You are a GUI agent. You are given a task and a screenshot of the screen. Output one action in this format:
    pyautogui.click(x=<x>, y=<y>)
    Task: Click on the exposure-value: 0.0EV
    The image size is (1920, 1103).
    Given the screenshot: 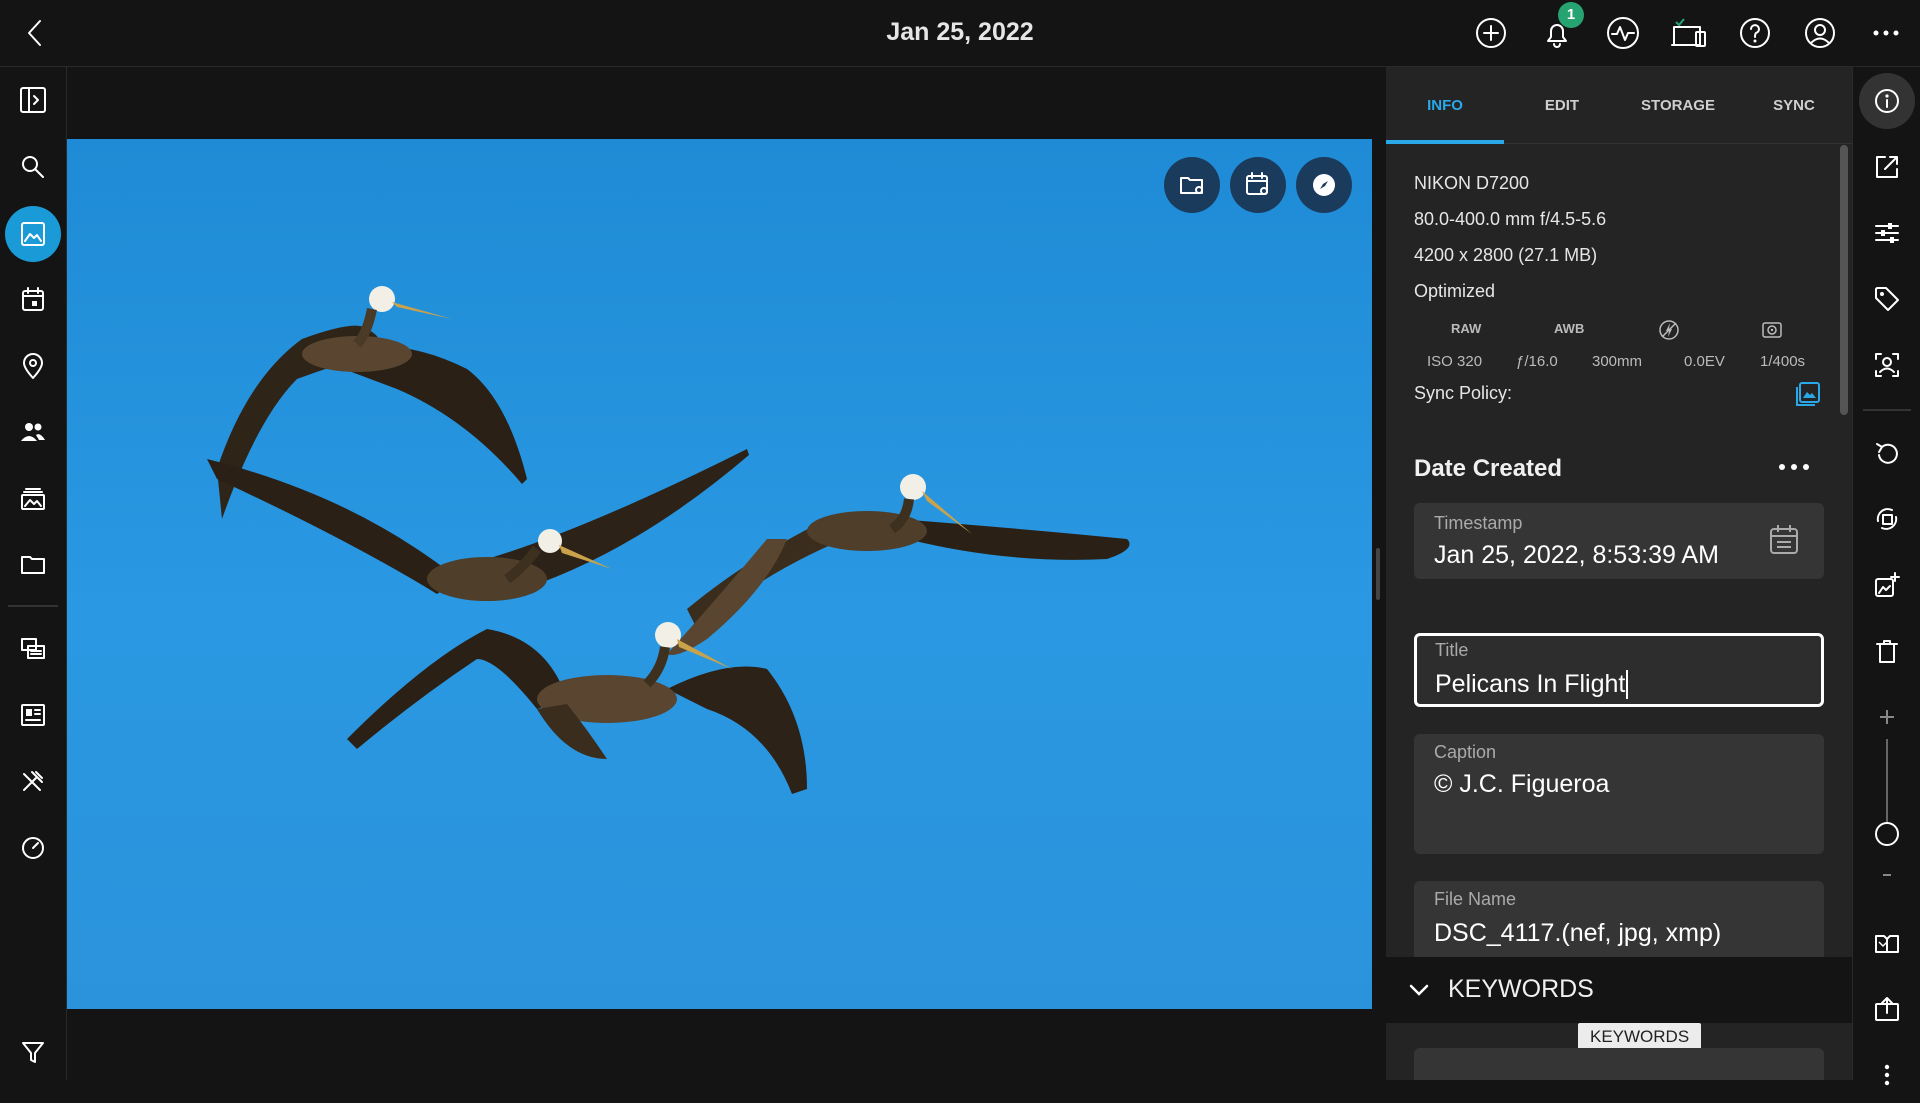 What is the action you would take?
    pyautogui.click(x=1704, y=361)
    